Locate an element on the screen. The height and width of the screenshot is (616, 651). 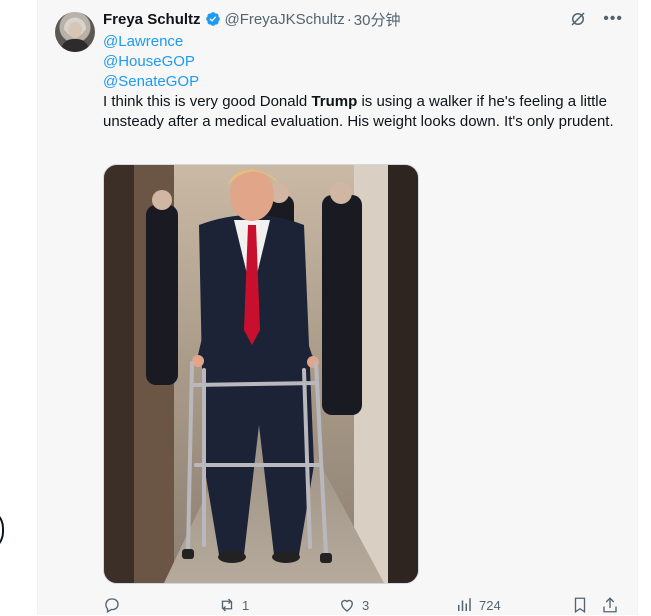
avatar is located at coordinates (75, 32).